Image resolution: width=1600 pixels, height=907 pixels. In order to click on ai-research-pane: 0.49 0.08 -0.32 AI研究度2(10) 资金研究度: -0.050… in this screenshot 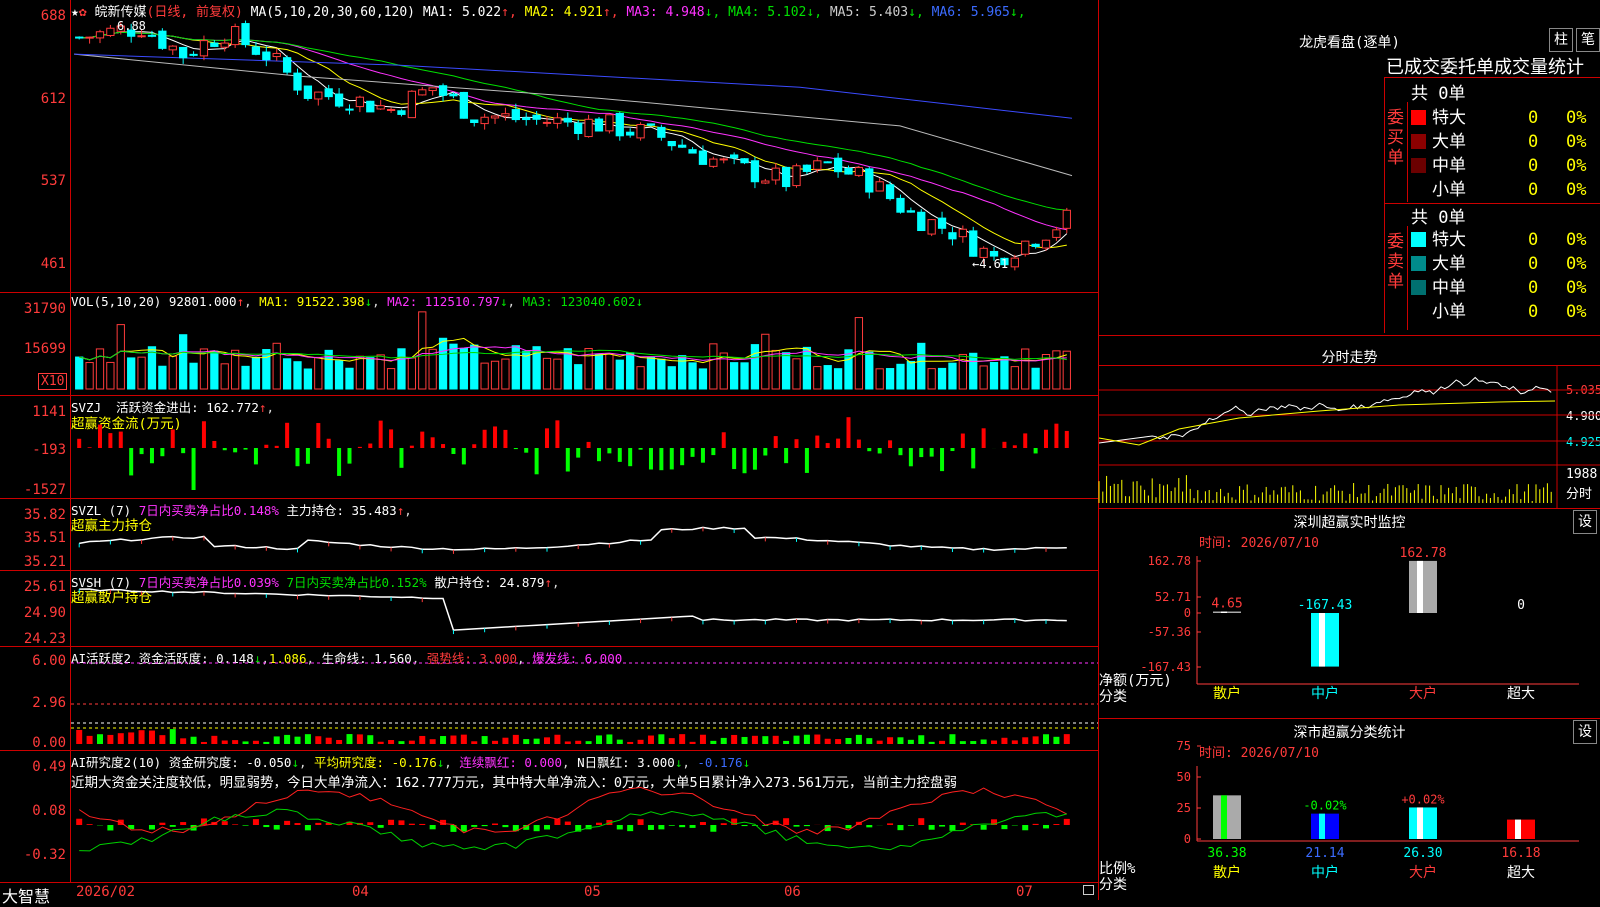, I will do `click(549, 816)`.